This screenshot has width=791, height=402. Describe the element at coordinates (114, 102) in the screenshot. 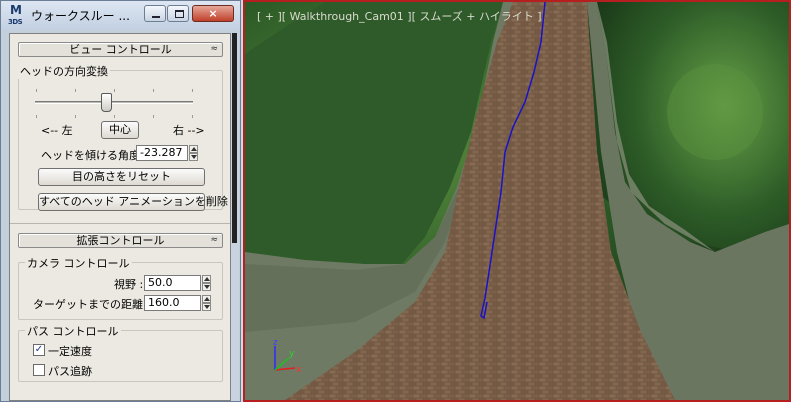

I see `head-turn-slider-track` at that location.